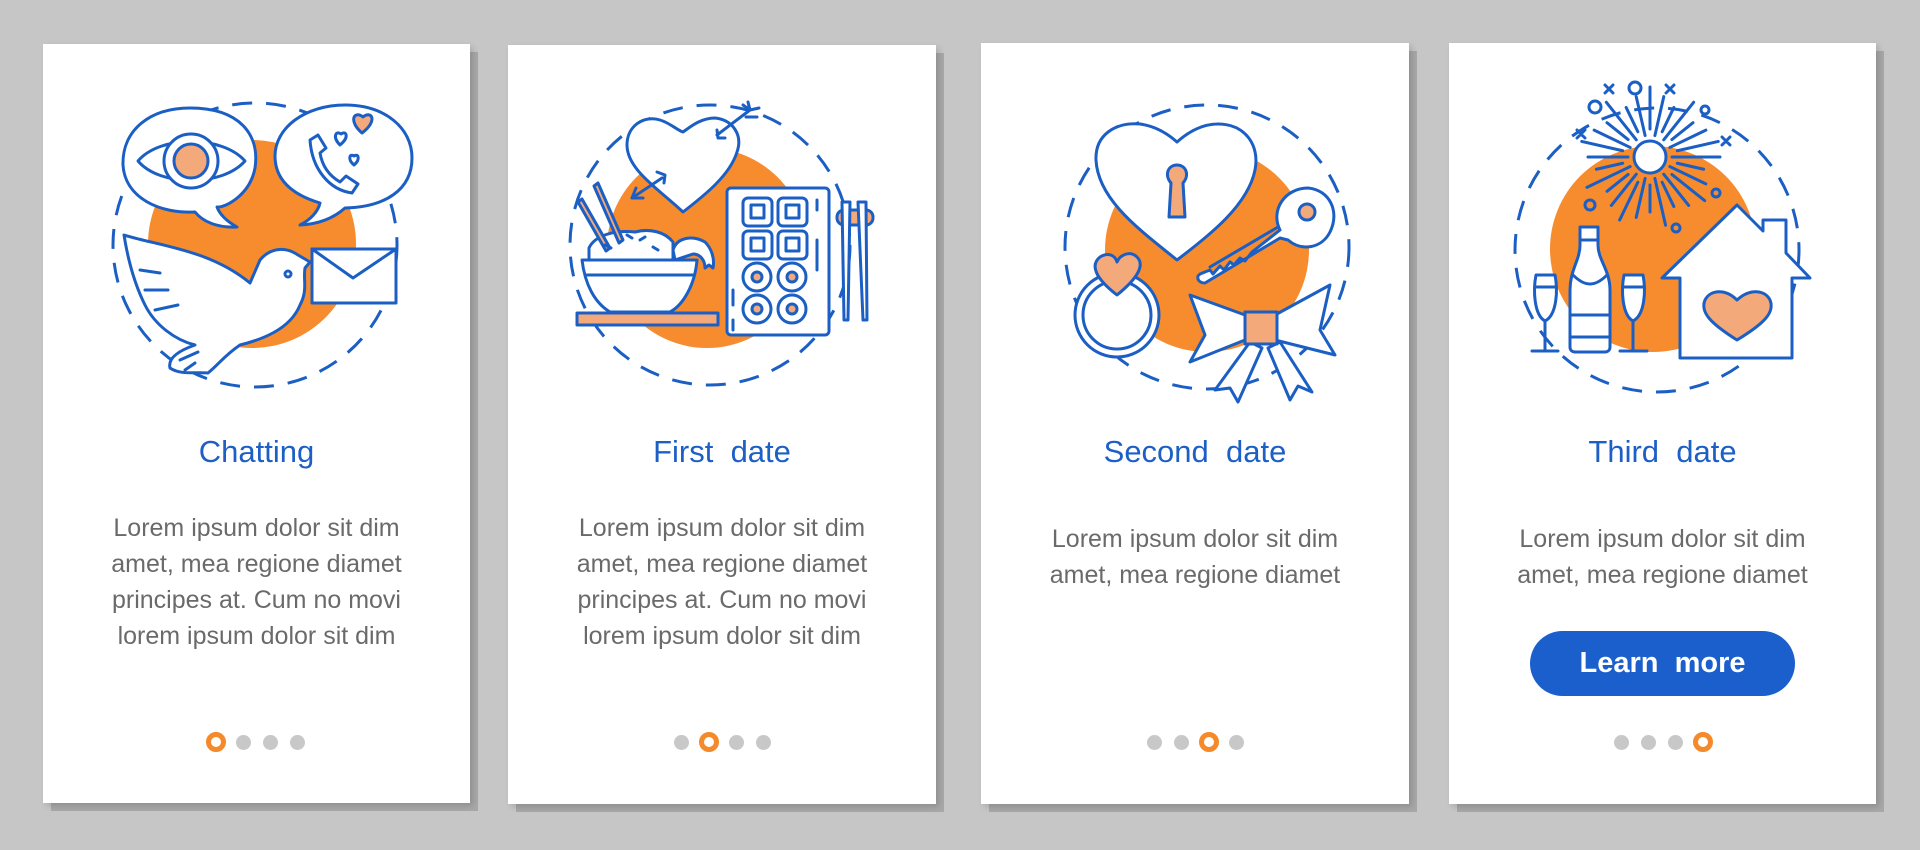 The width and height of the screenshot is (1920, 850). Describe the element at coordinates (1208, 742) in the screenshot. I see `pagination-dot-3-active` at that location.